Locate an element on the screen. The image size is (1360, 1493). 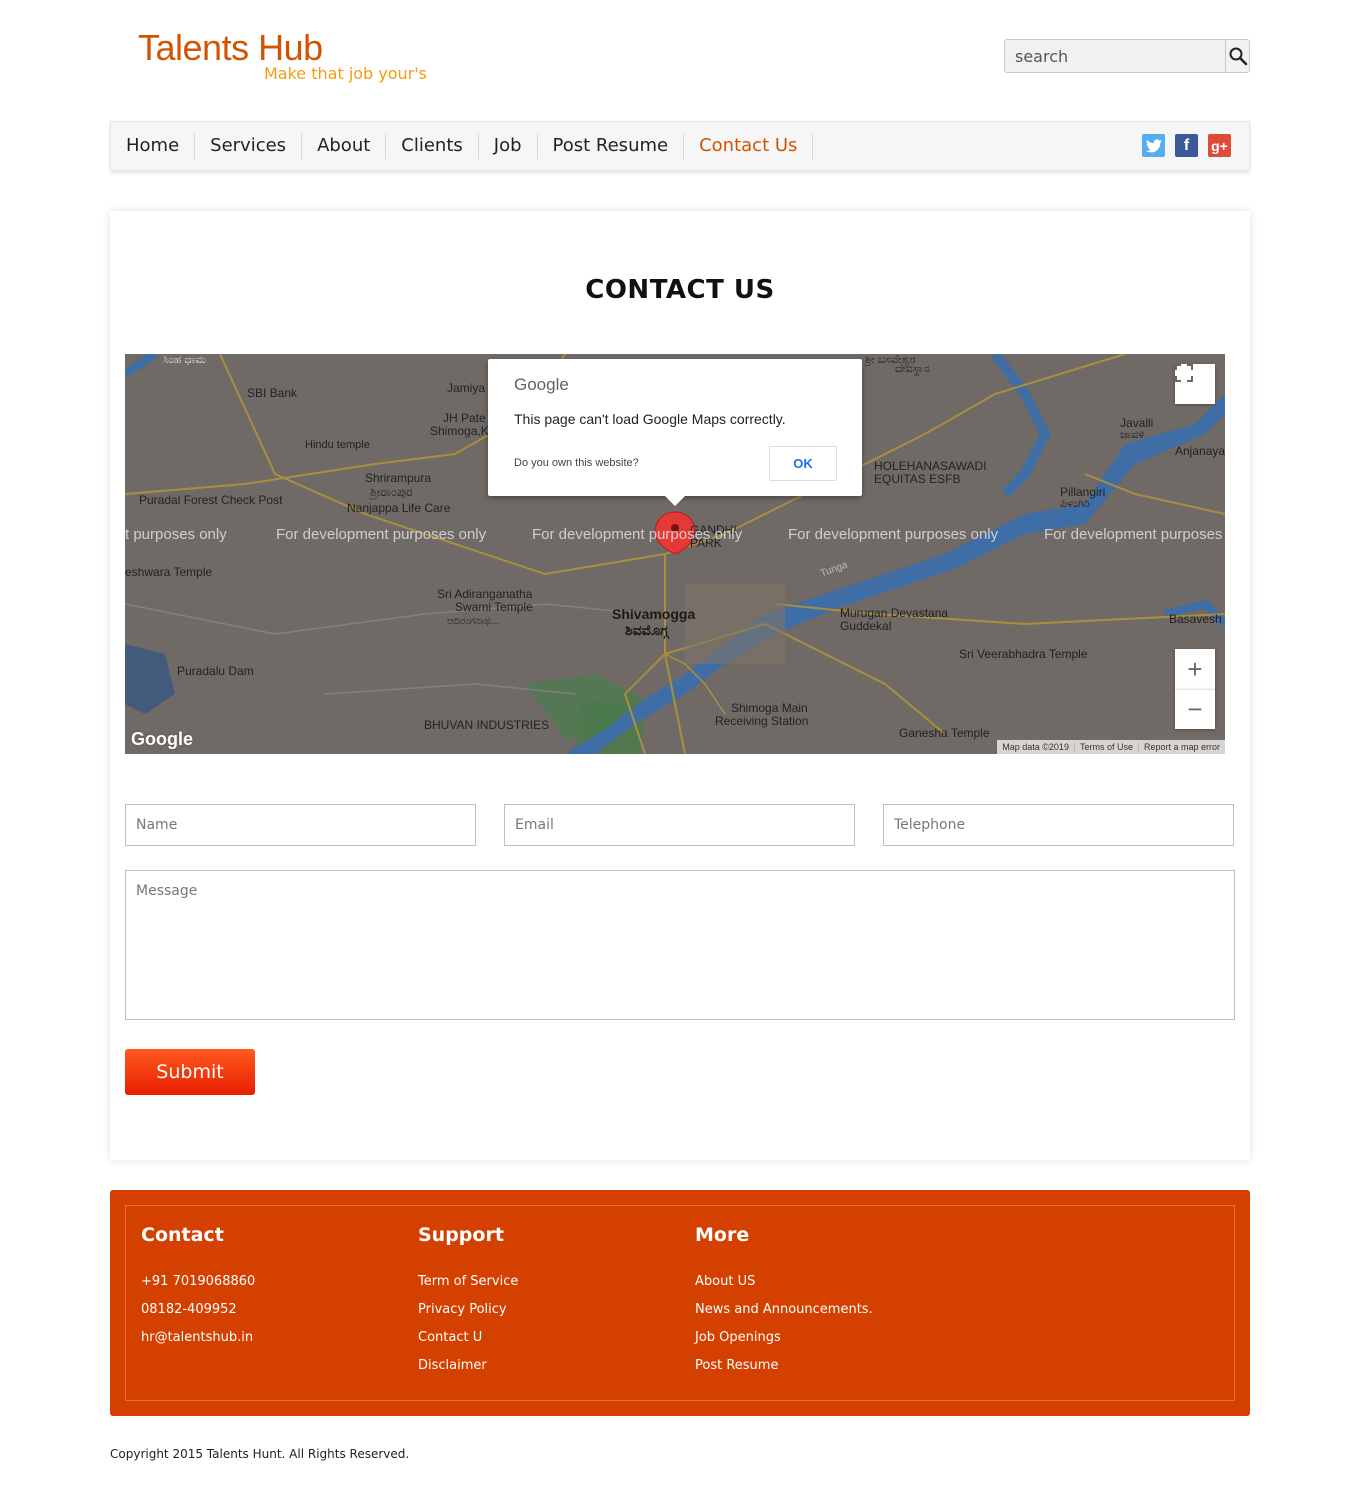
map-label-jh: JH Pate is located at coordinates (464, 418).